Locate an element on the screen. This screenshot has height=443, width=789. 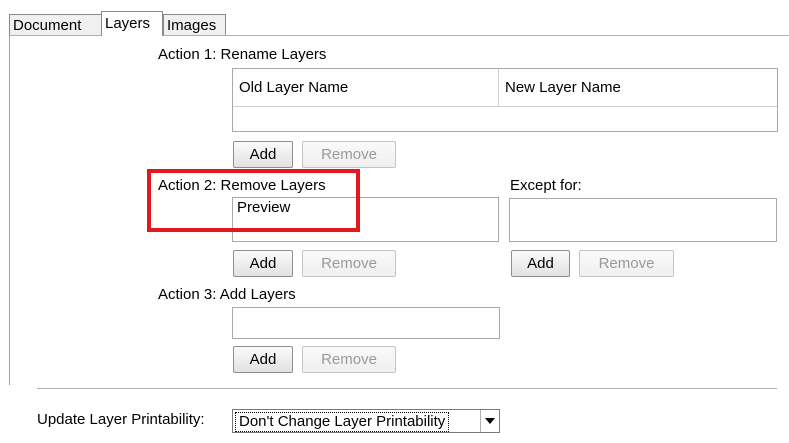
panel-left-border is located at coordinates (9, 210).